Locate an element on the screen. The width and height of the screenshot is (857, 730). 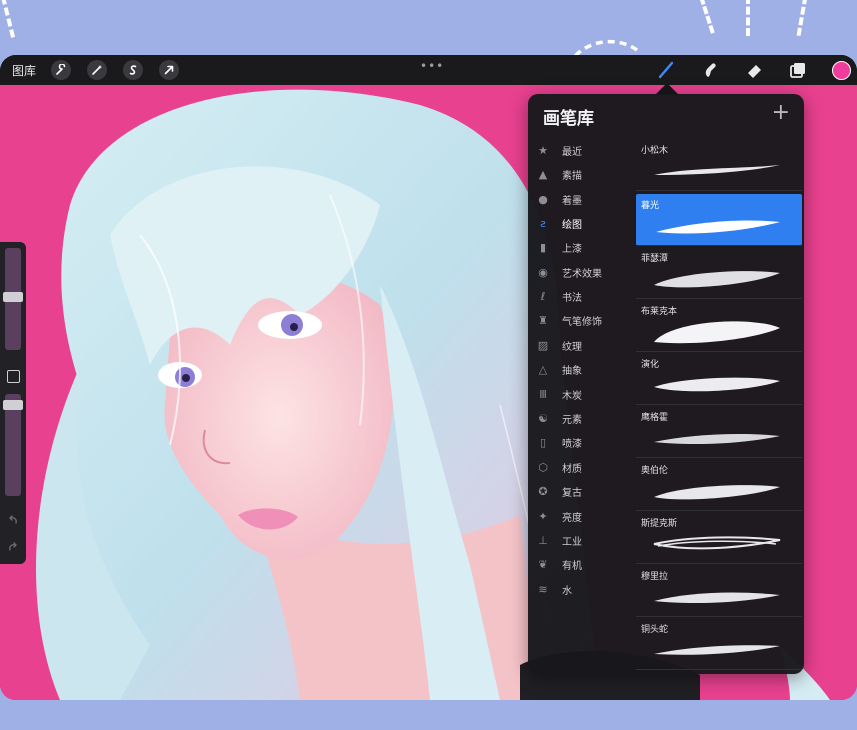
category-label: 抽象 is located at coordinates (572, 371).